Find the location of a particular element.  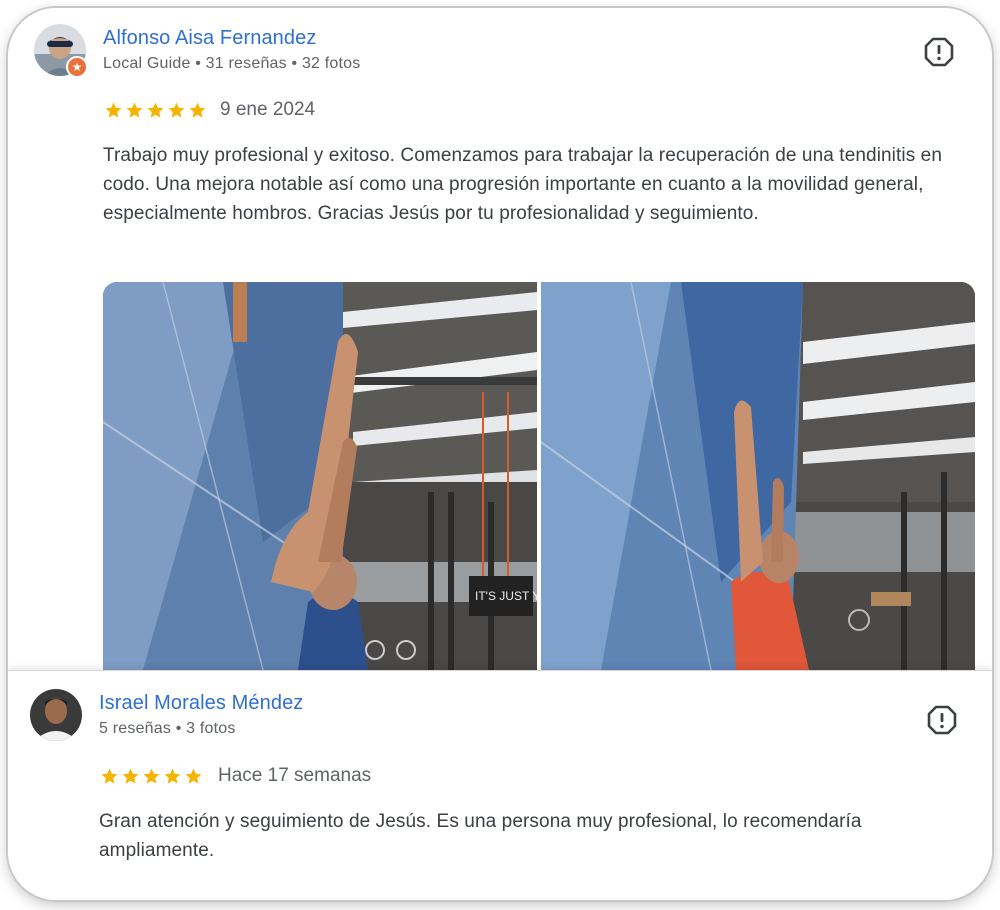

author-meta: Local Guide • 31 reseñas • 32 fotos is located at coordinates (232, 63).